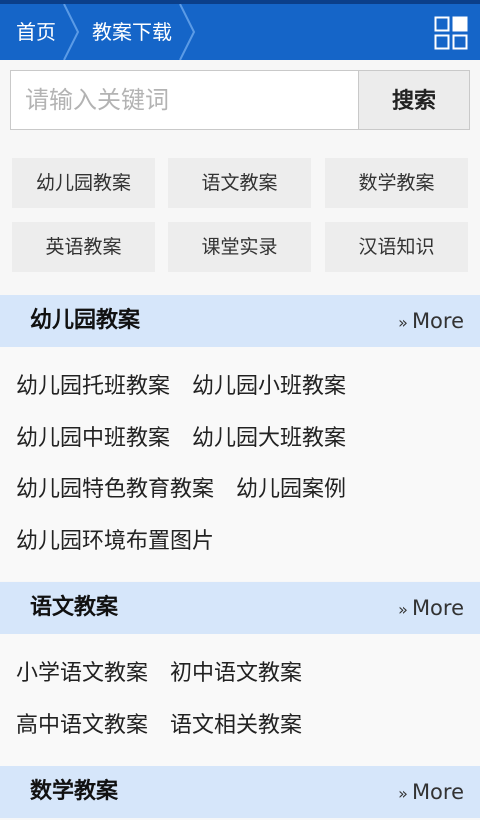 The width and height of the screenshot is (480, 820). I want to click on link-row: 幼儿园环境布置图片, so click(126, 542).